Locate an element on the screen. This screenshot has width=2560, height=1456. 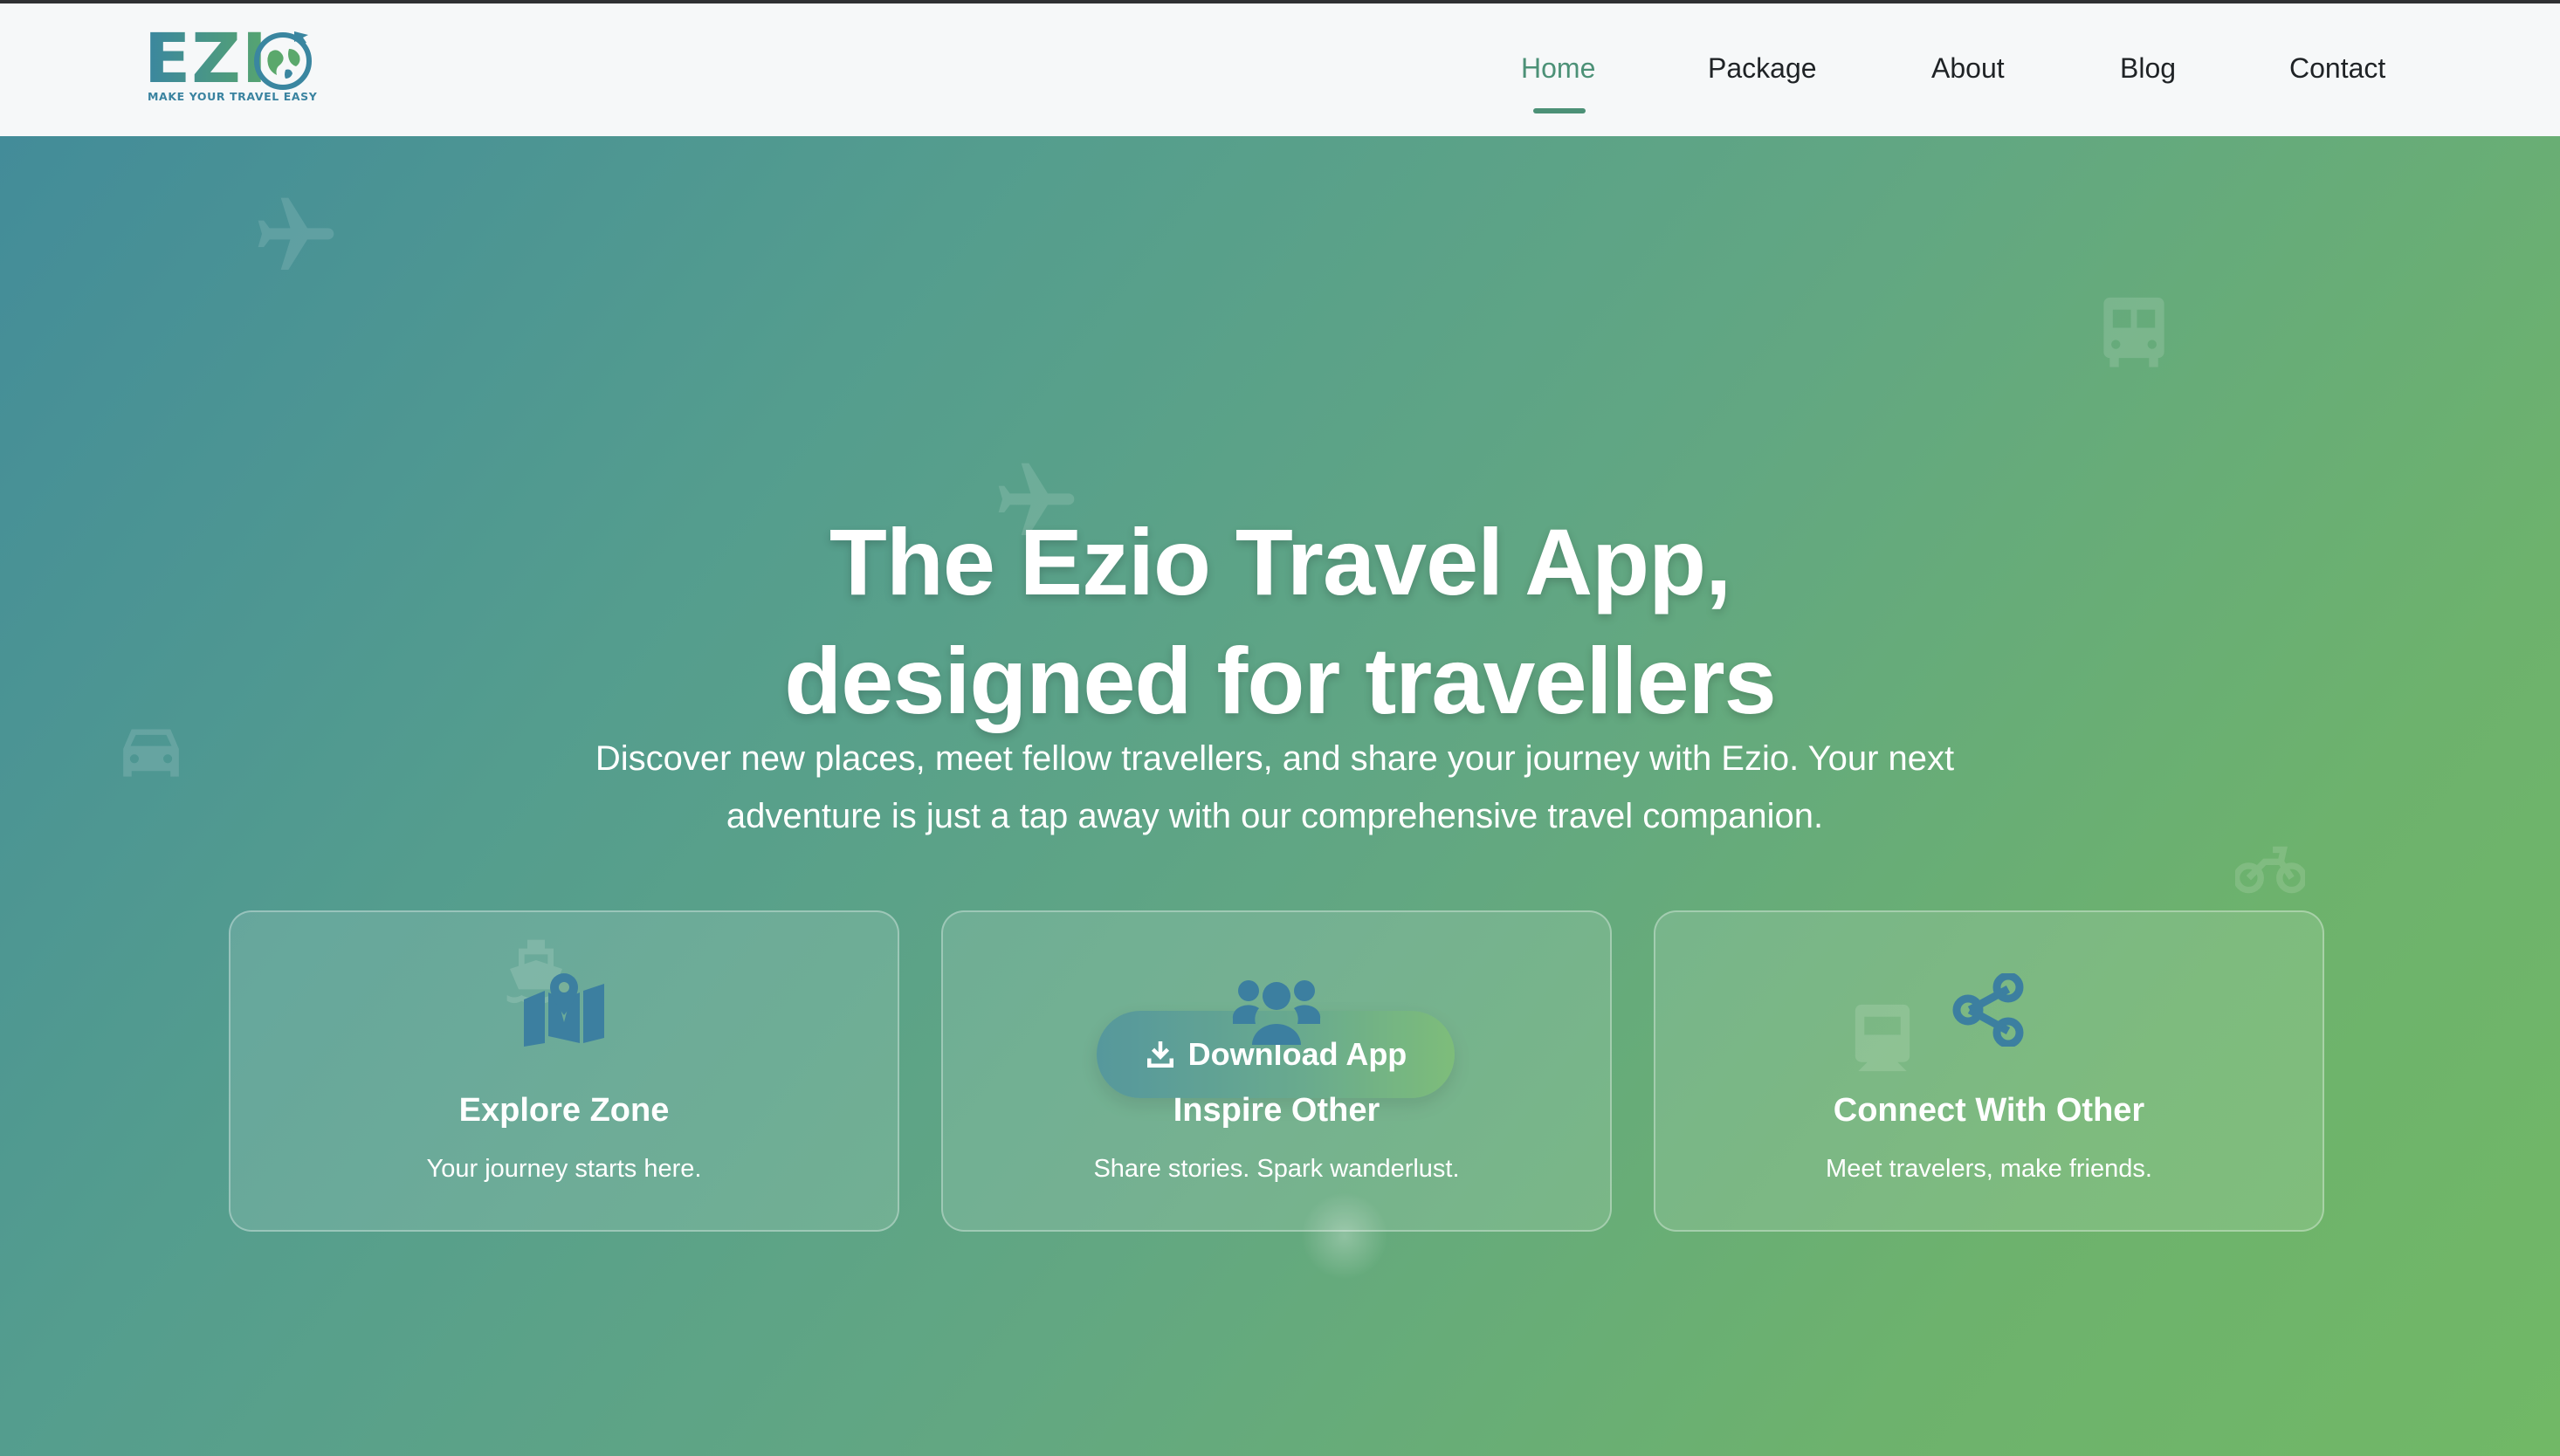
users-icon is located at coordinates (1276, 1010).